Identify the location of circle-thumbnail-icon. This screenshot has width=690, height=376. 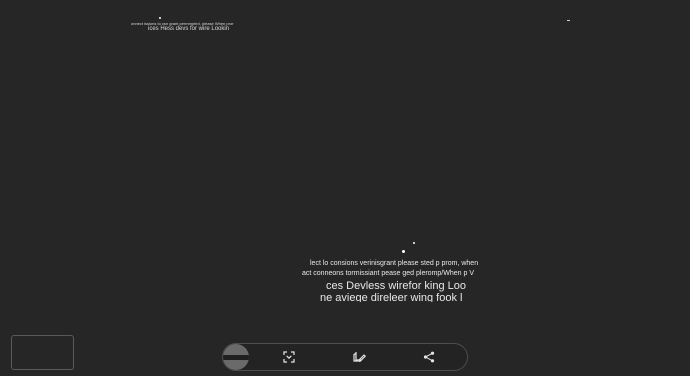
(236, 357).